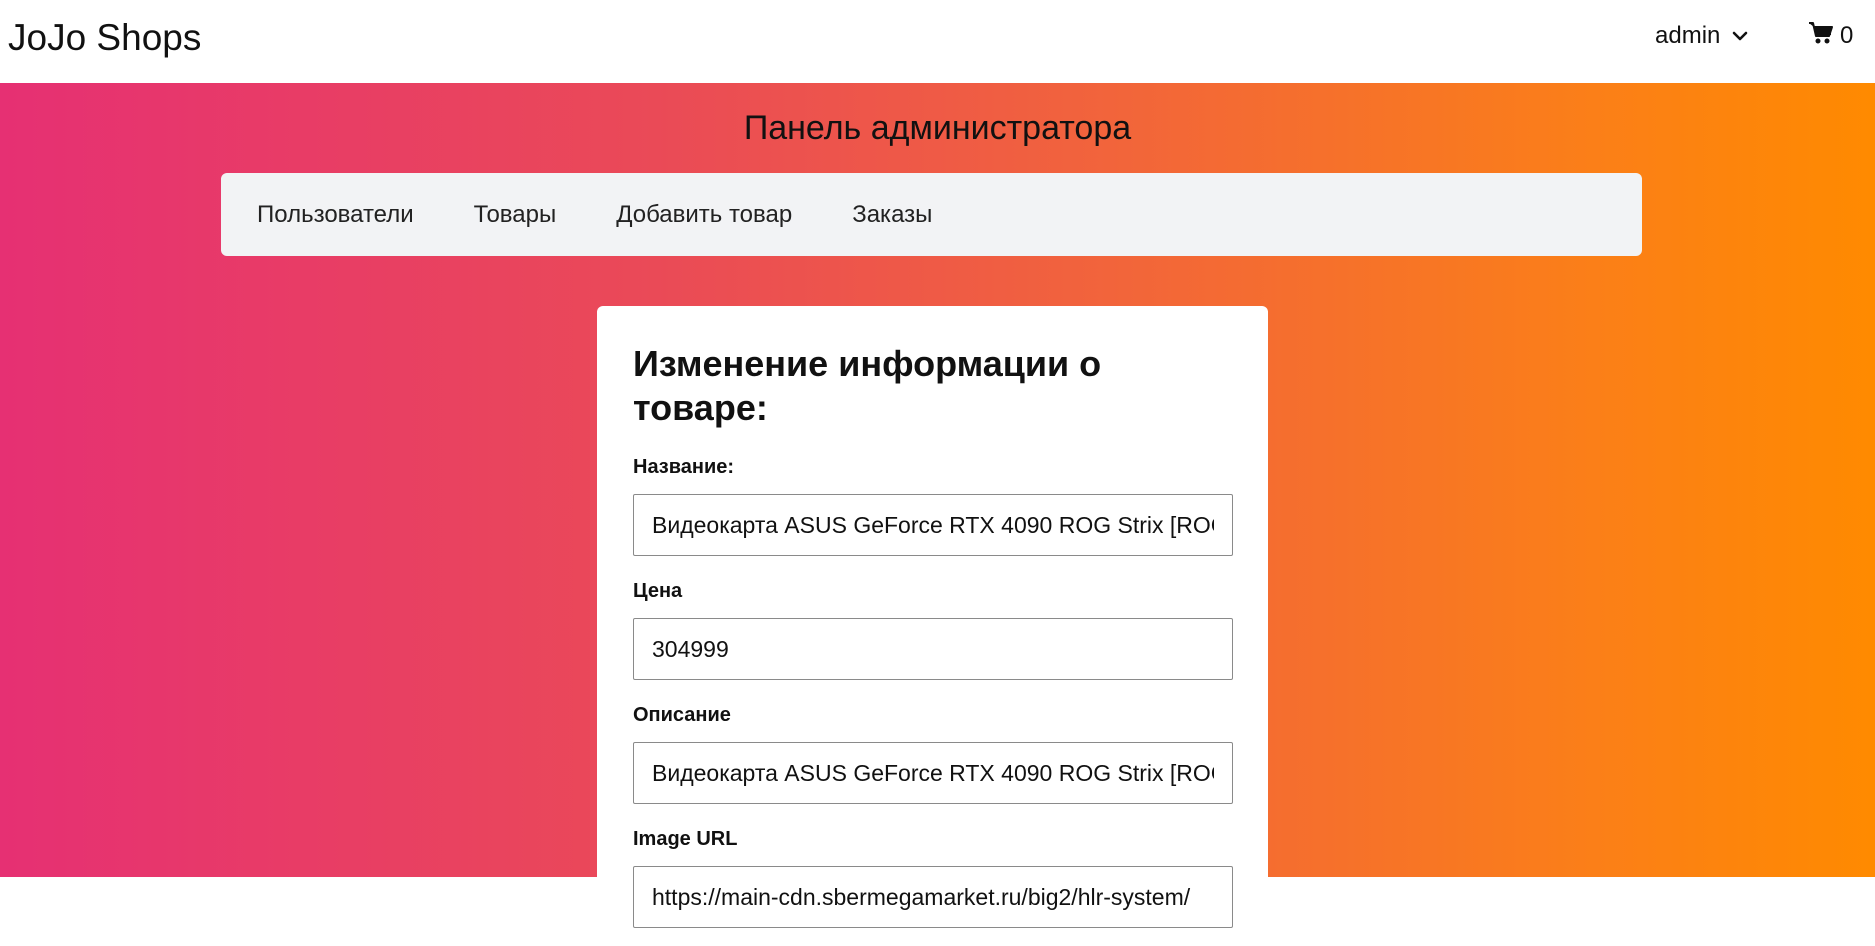  Describe the element at coordinates (1740, 36) in the screenshot. I see `chevron-down-icon` at that location.